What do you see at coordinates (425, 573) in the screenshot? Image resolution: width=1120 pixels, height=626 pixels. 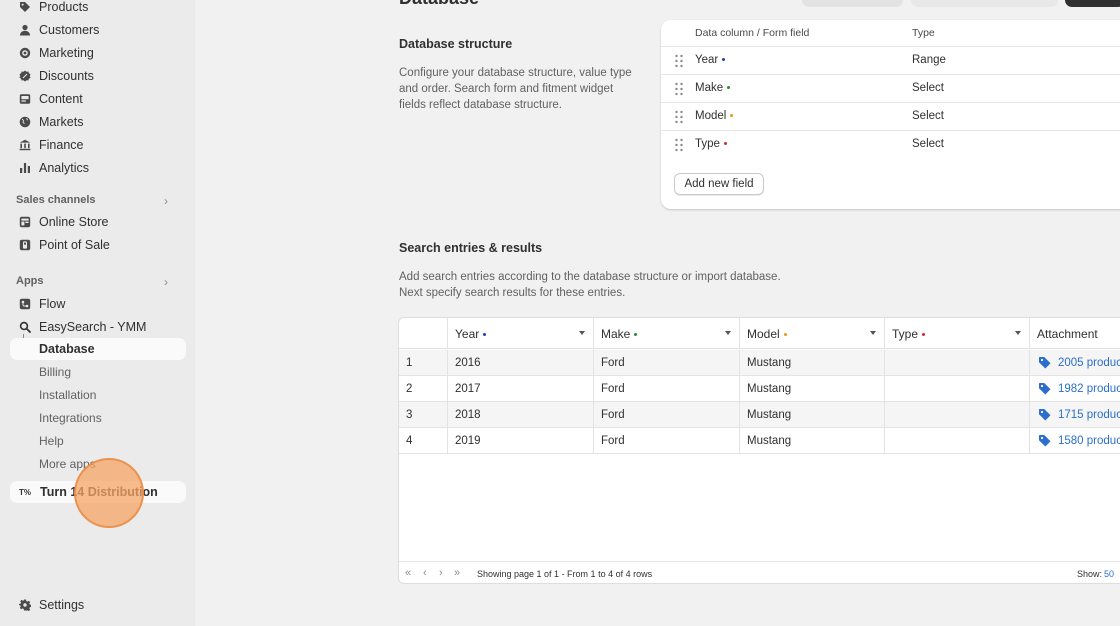 I see `prev-page-icon: ‹` at bounding box center [425, 573].